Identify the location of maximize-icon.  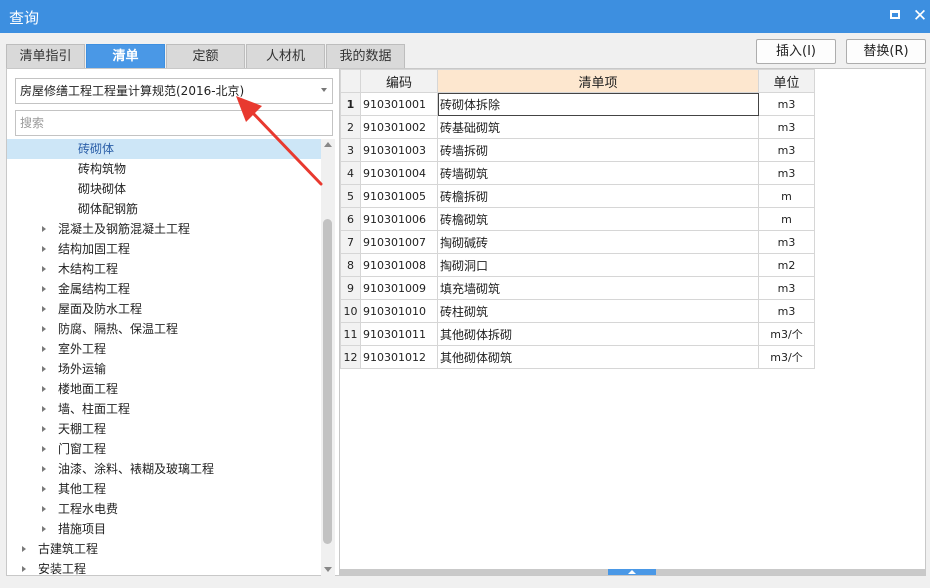
(895, 16).